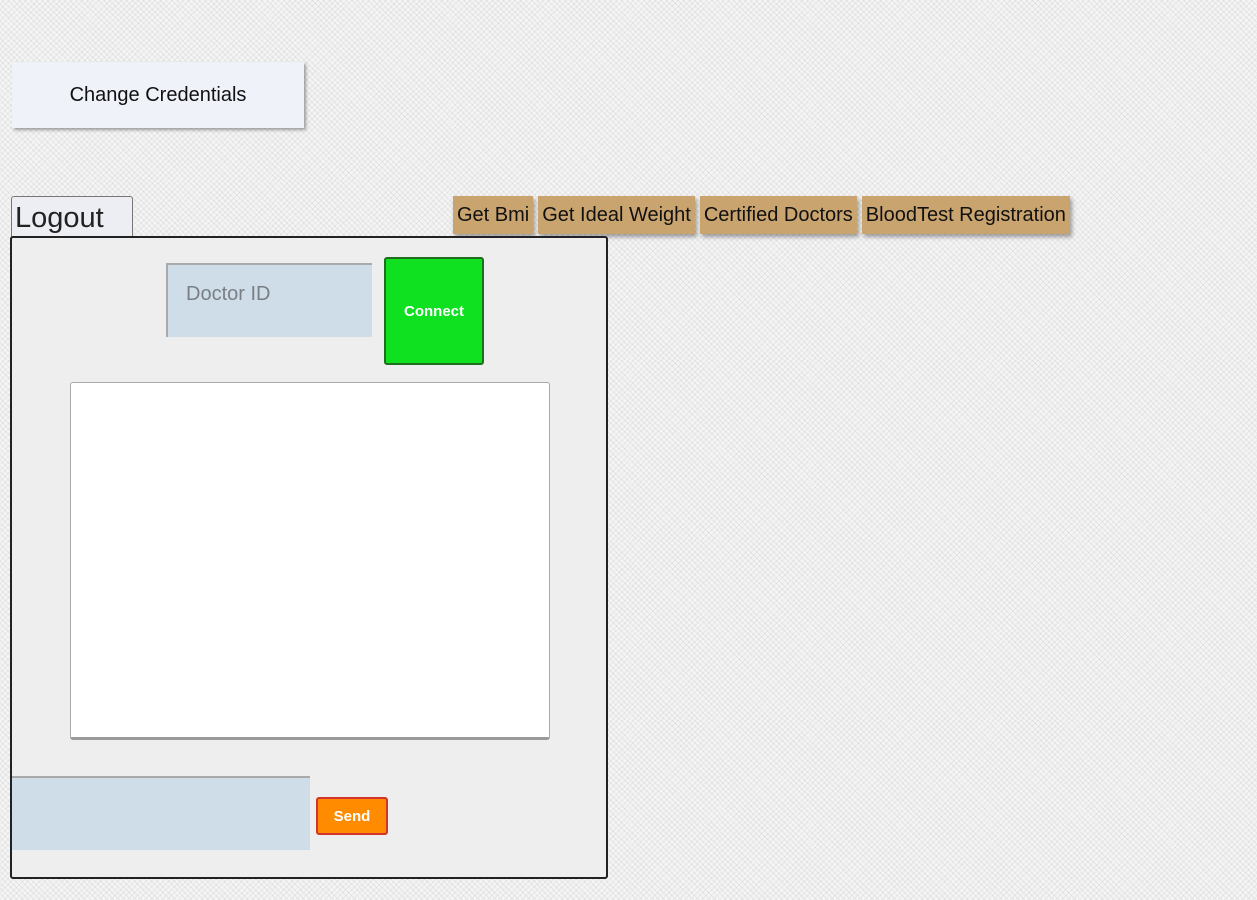  I want to click on get-ideal-weight-button: Get Ideal Weight, so click(616, 215).